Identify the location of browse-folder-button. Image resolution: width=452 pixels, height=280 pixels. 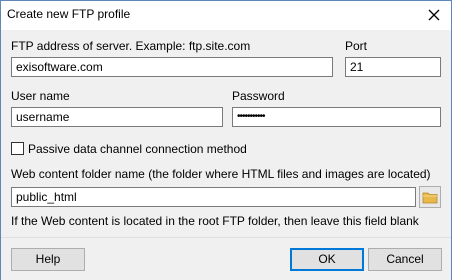
(430, 197).